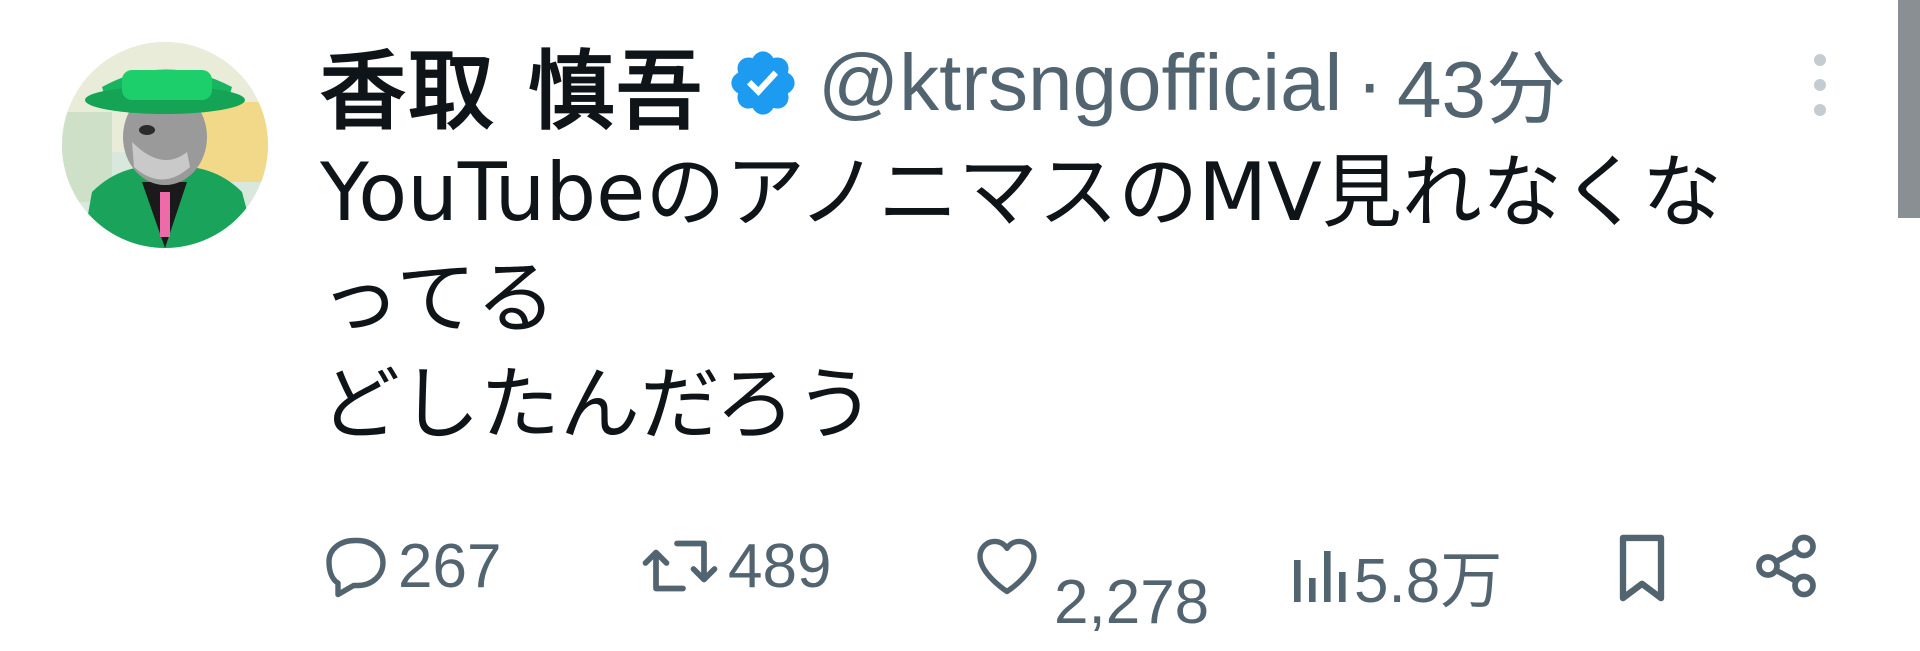  I want to click on tweet-text-line: YouTubeのアノニマスのMV見れなくな, so click(1021, 192).